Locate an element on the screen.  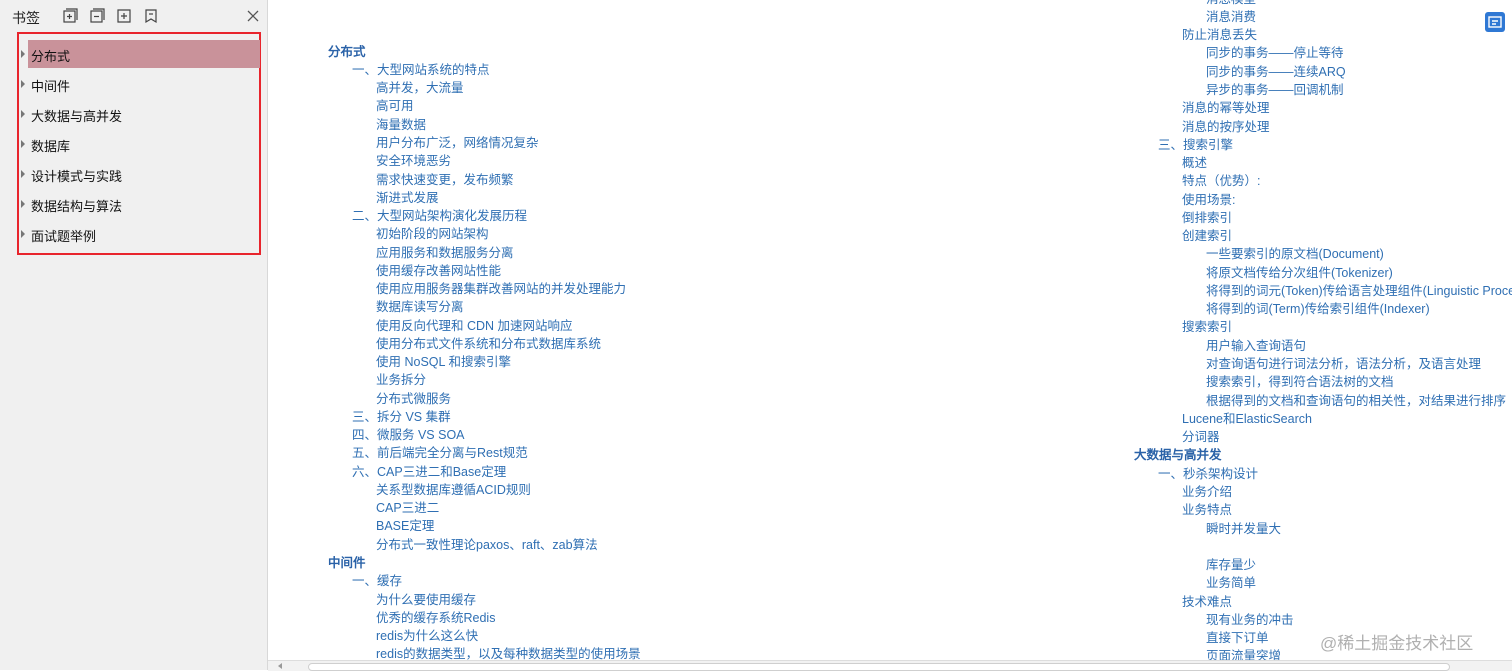
toc-entry: 业务简单 is located at coordinates (1231, 583).